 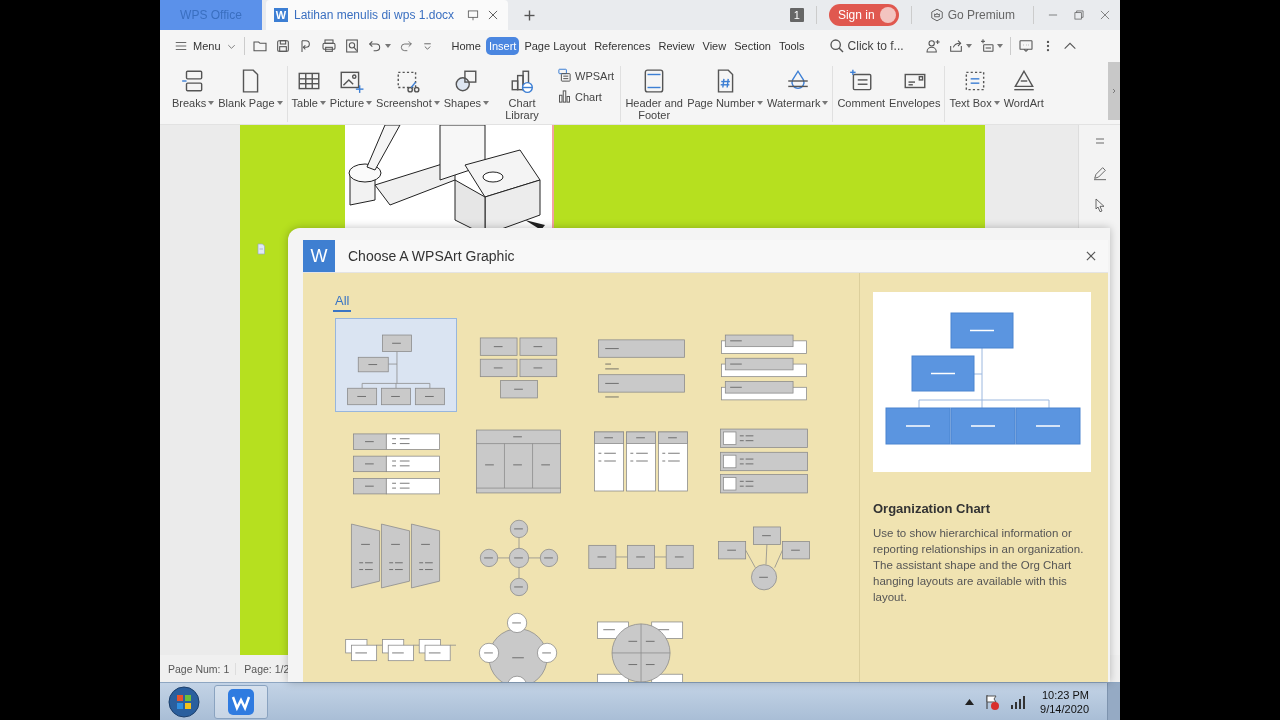 I want to click on status-text: Page Num: 1, so click(x=198, y=668).